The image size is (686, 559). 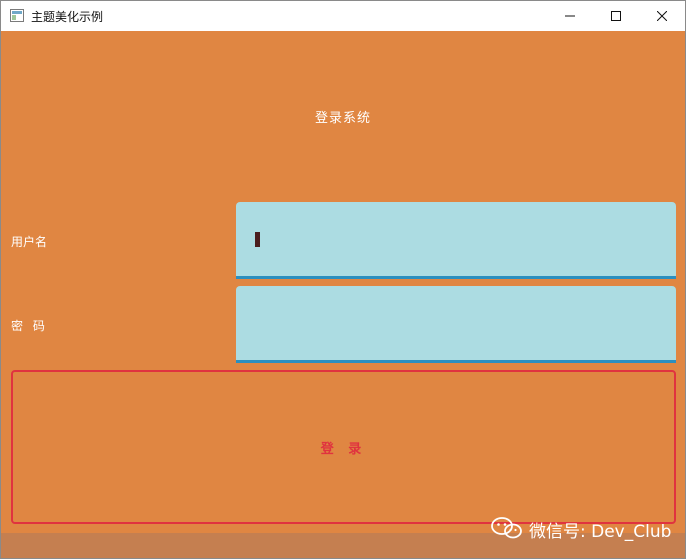 What do you see at coordinates (342, 118) in the screenshot?
I see `page-title: 登录系统` at bounding box center [342, 118].